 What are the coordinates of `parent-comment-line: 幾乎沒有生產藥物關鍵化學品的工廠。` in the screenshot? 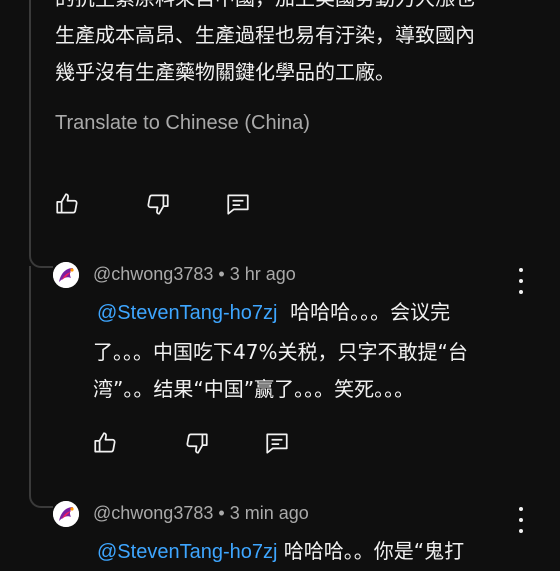 It's located at (225, 72).